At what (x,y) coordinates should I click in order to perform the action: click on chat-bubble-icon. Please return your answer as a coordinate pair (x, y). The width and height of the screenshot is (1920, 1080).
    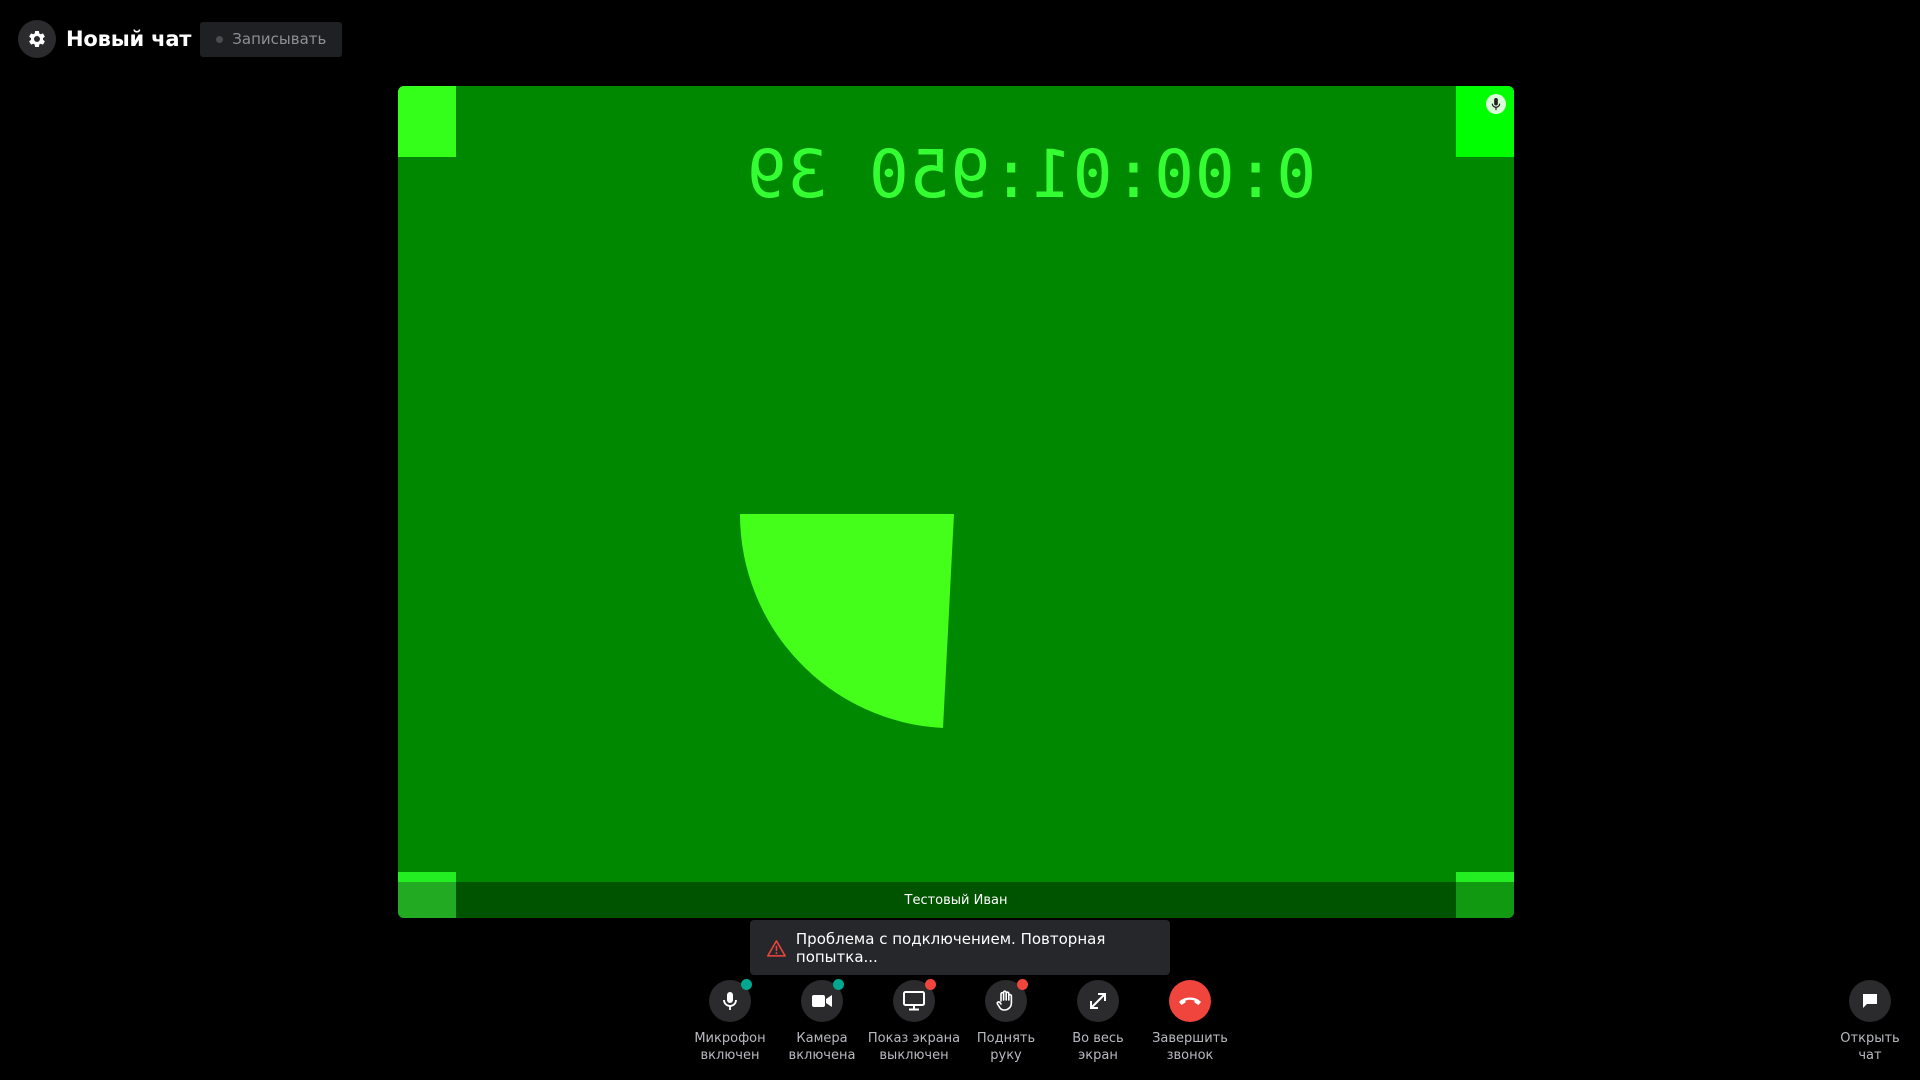
    Looking at the image, I should click on (1870, 1001).